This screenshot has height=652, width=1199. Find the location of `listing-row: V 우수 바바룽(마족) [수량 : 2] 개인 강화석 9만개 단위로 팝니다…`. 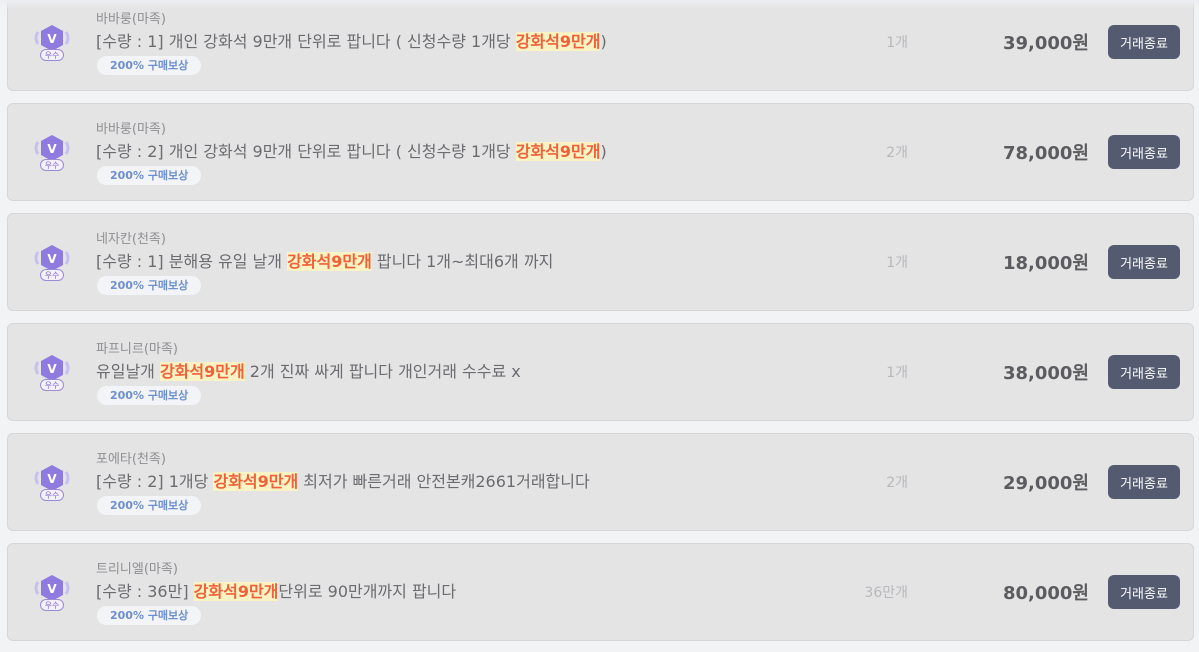

listing-row: V 우수 바바룽(마족) [수량 : 2] 개인 강화석 9만개 단위로 팝니다… is located at coordinates (600, 152).